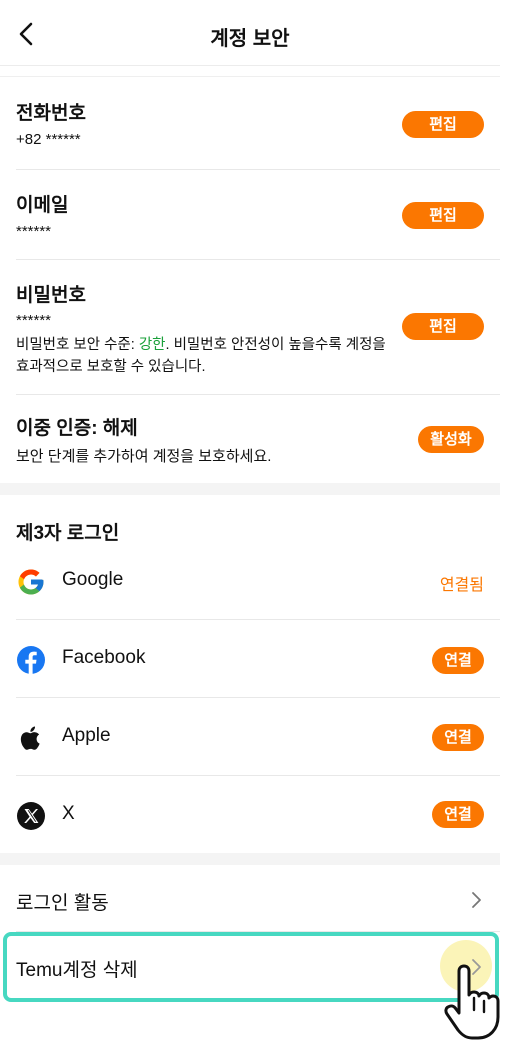 The height and width of the screenshot is (1044, 509). What do you see at coordinates (42, 205) in the screenshot?
I see `email-label: 이메일` at bounding box center [42, 205].